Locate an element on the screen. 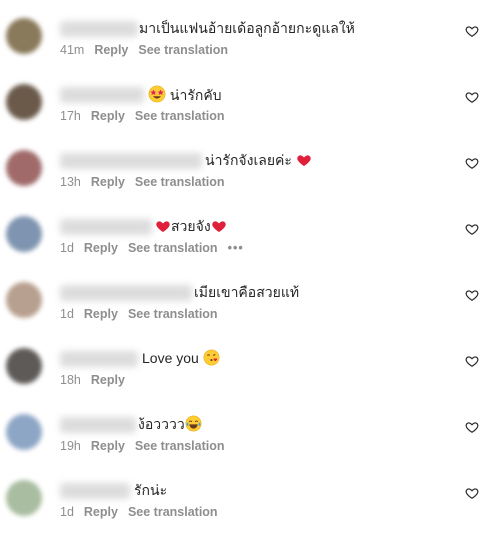 The image size is (487, 546). comment-meta: 1d Reply See translation ••• is located at coordinates (157, 248).